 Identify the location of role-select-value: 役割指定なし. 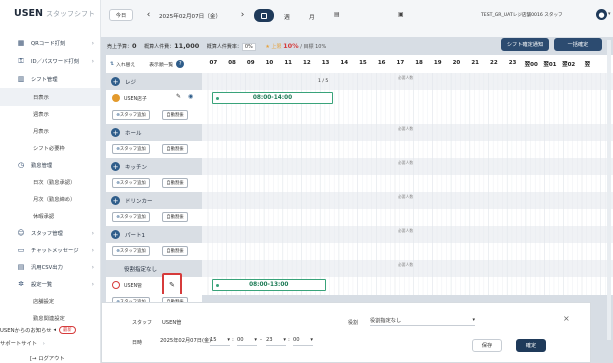
(386, 320).